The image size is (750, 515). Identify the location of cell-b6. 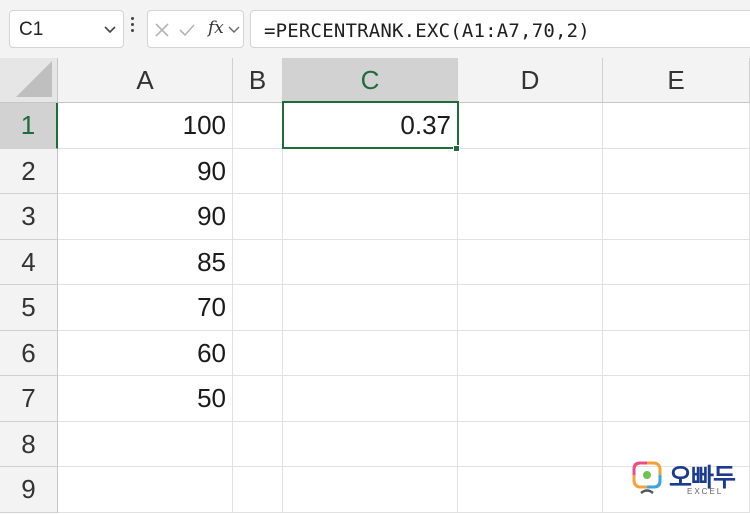
(258, 353).